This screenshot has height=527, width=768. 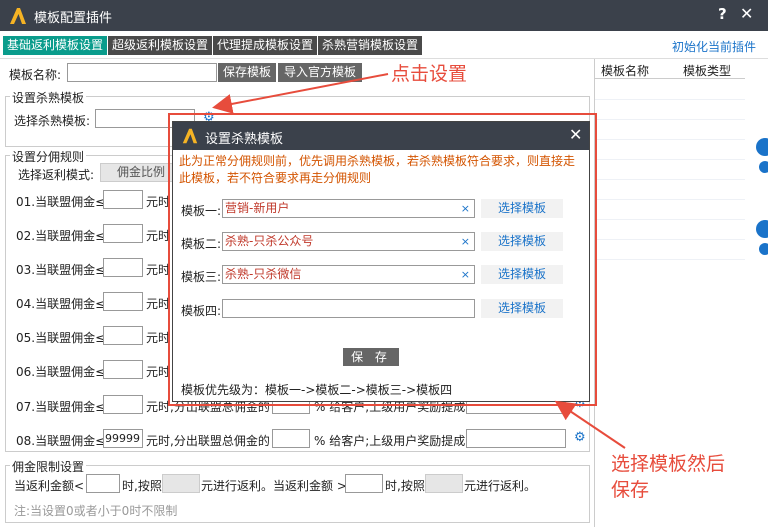 What do you see at coordinates (300, 93) in the screenshot?
I see `arrow-to-gear` at bounding box center [300, 93].